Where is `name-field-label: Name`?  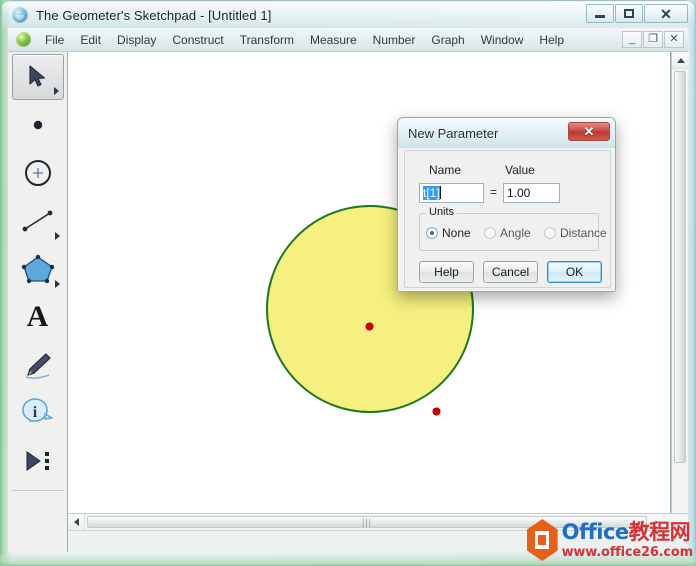 name-field-label: Name is located at coordinates (445, 170).